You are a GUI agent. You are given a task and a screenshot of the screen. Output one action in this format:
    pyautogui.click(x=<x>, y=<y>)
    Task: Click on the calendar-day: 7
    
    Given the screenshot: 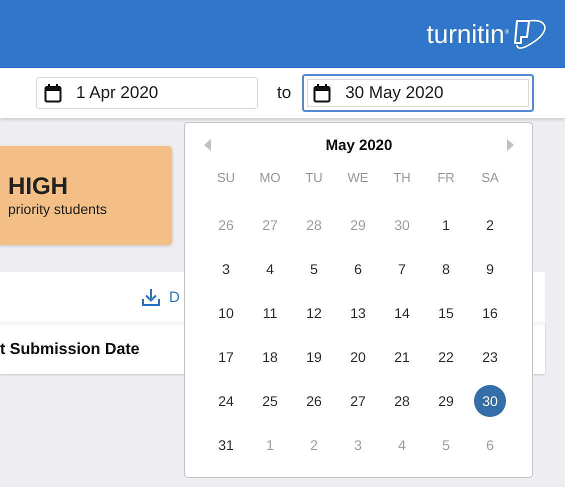 What is the action you would take?
    pyautogui.click(x=402, y=269)
    